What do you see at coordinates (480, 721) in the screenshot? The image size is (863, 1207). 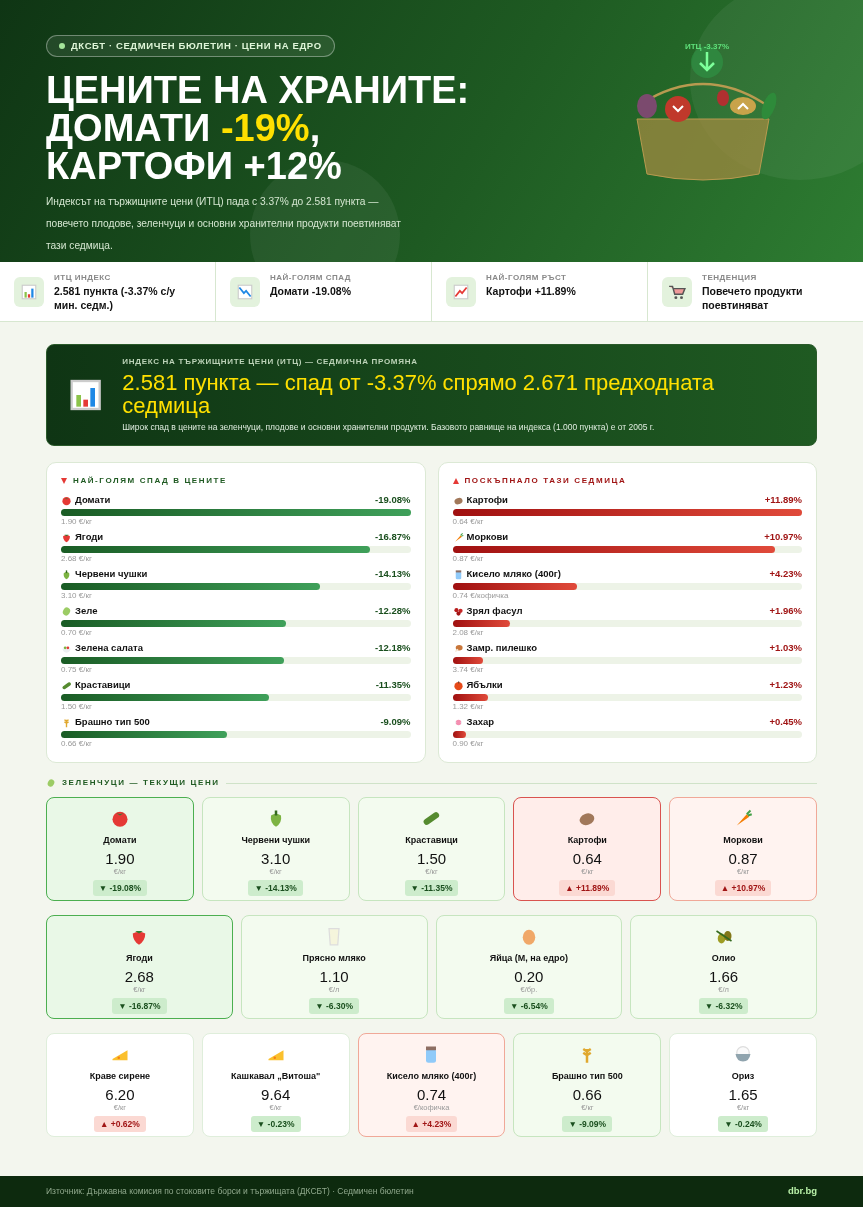 I see `item-name: Захар` at bounding box center [480, 721].